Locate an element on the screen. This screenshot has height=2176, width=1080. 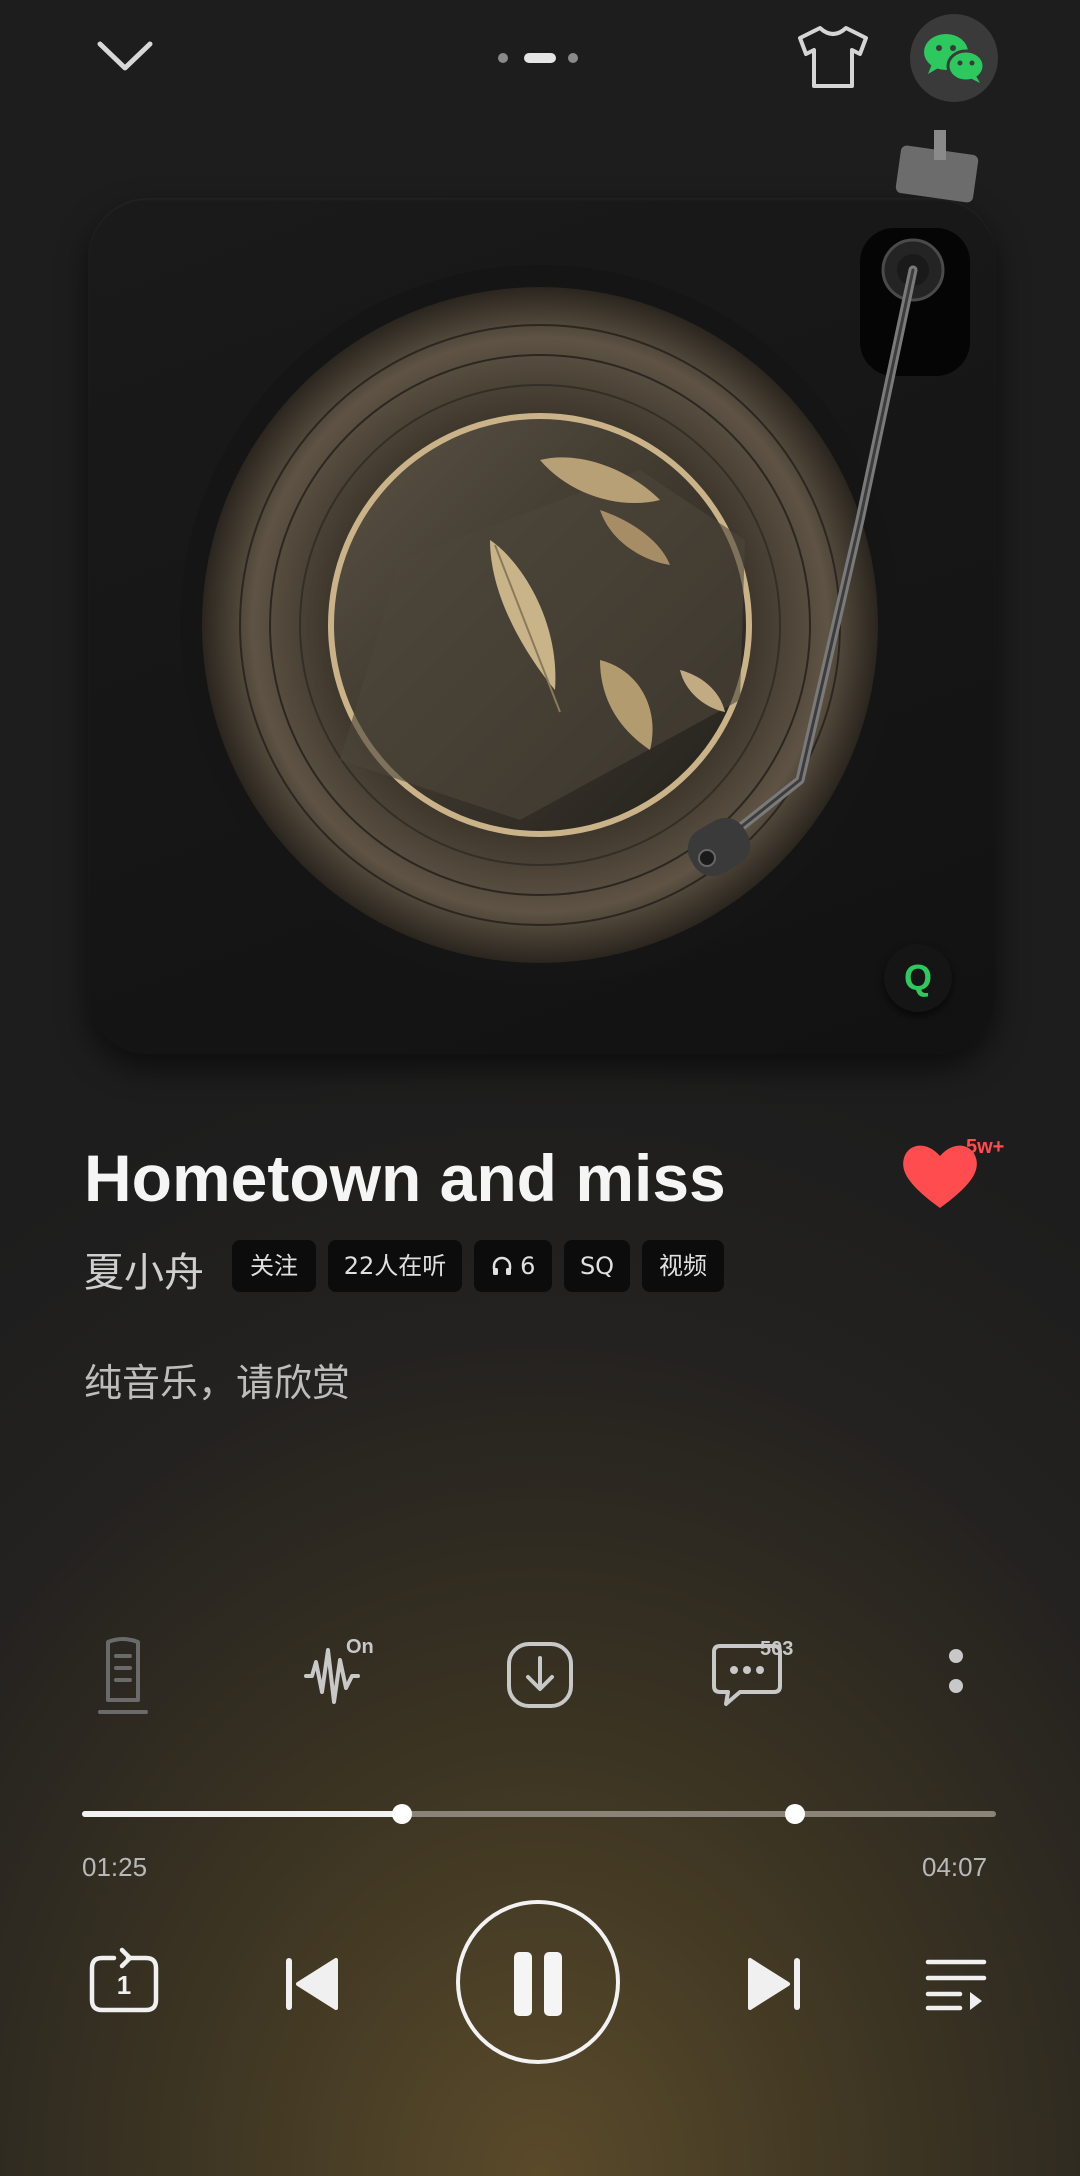
climax-marker is located at coordinates (794, 1814).